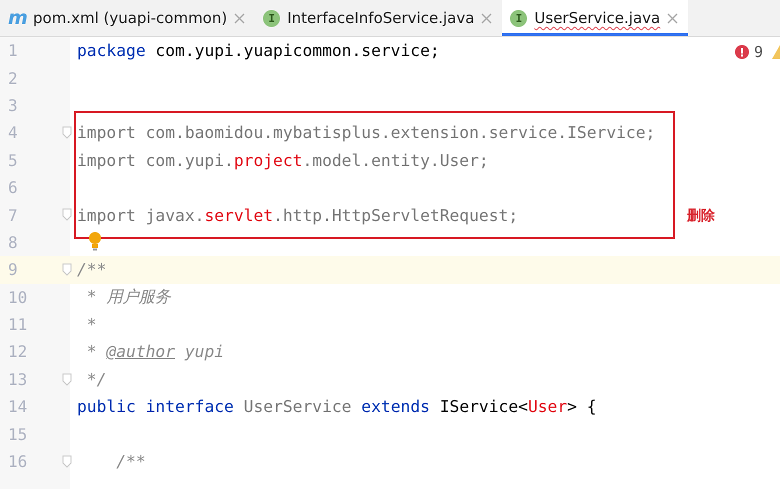  Describe the element at coordinates (17, 18) in the screenshot. I see `maven-icon: m` at that location.